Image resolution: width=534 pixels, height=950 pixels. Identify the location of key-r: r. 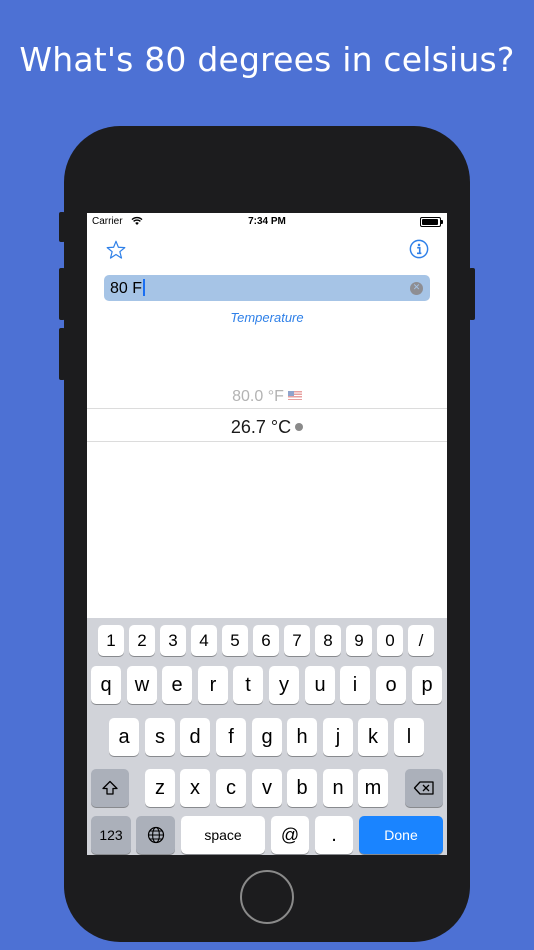
(213, 685).